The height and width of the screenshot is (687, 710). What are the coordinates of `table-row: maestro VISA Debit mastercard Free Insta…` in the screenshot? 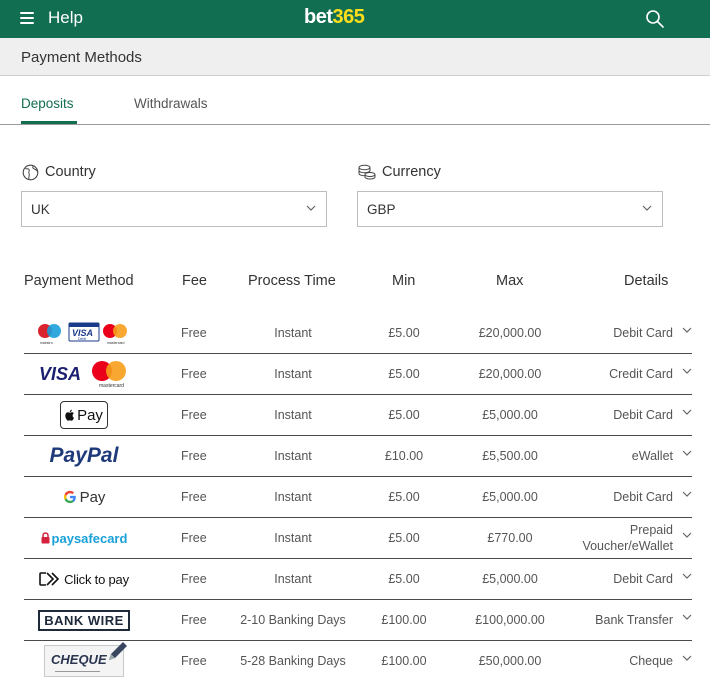 It's located at (358, 333).